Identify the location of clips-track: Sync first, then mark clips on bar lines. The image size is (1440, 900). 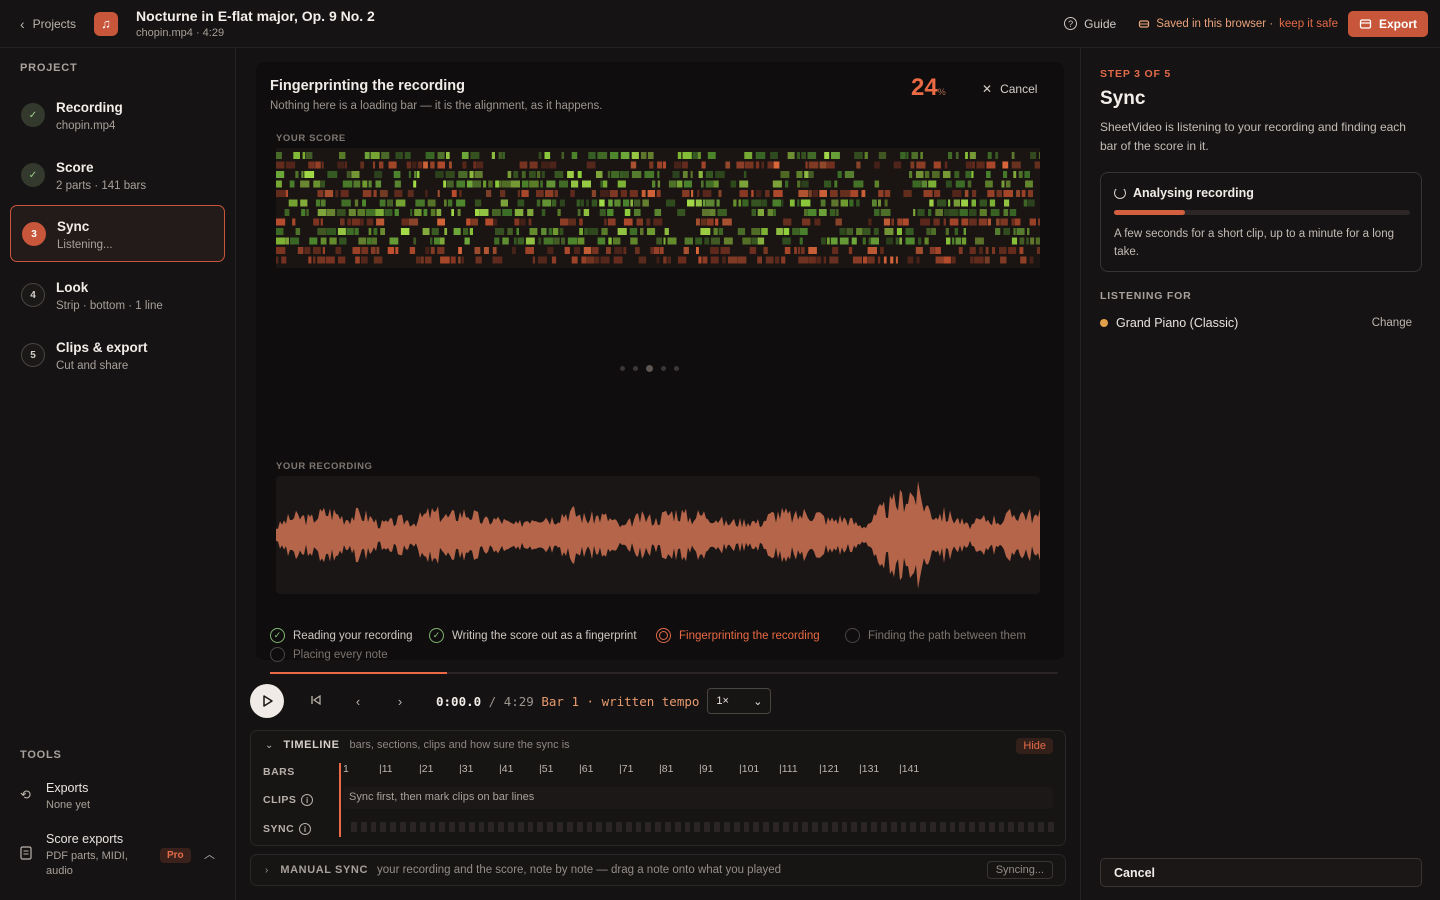
(698, 798).